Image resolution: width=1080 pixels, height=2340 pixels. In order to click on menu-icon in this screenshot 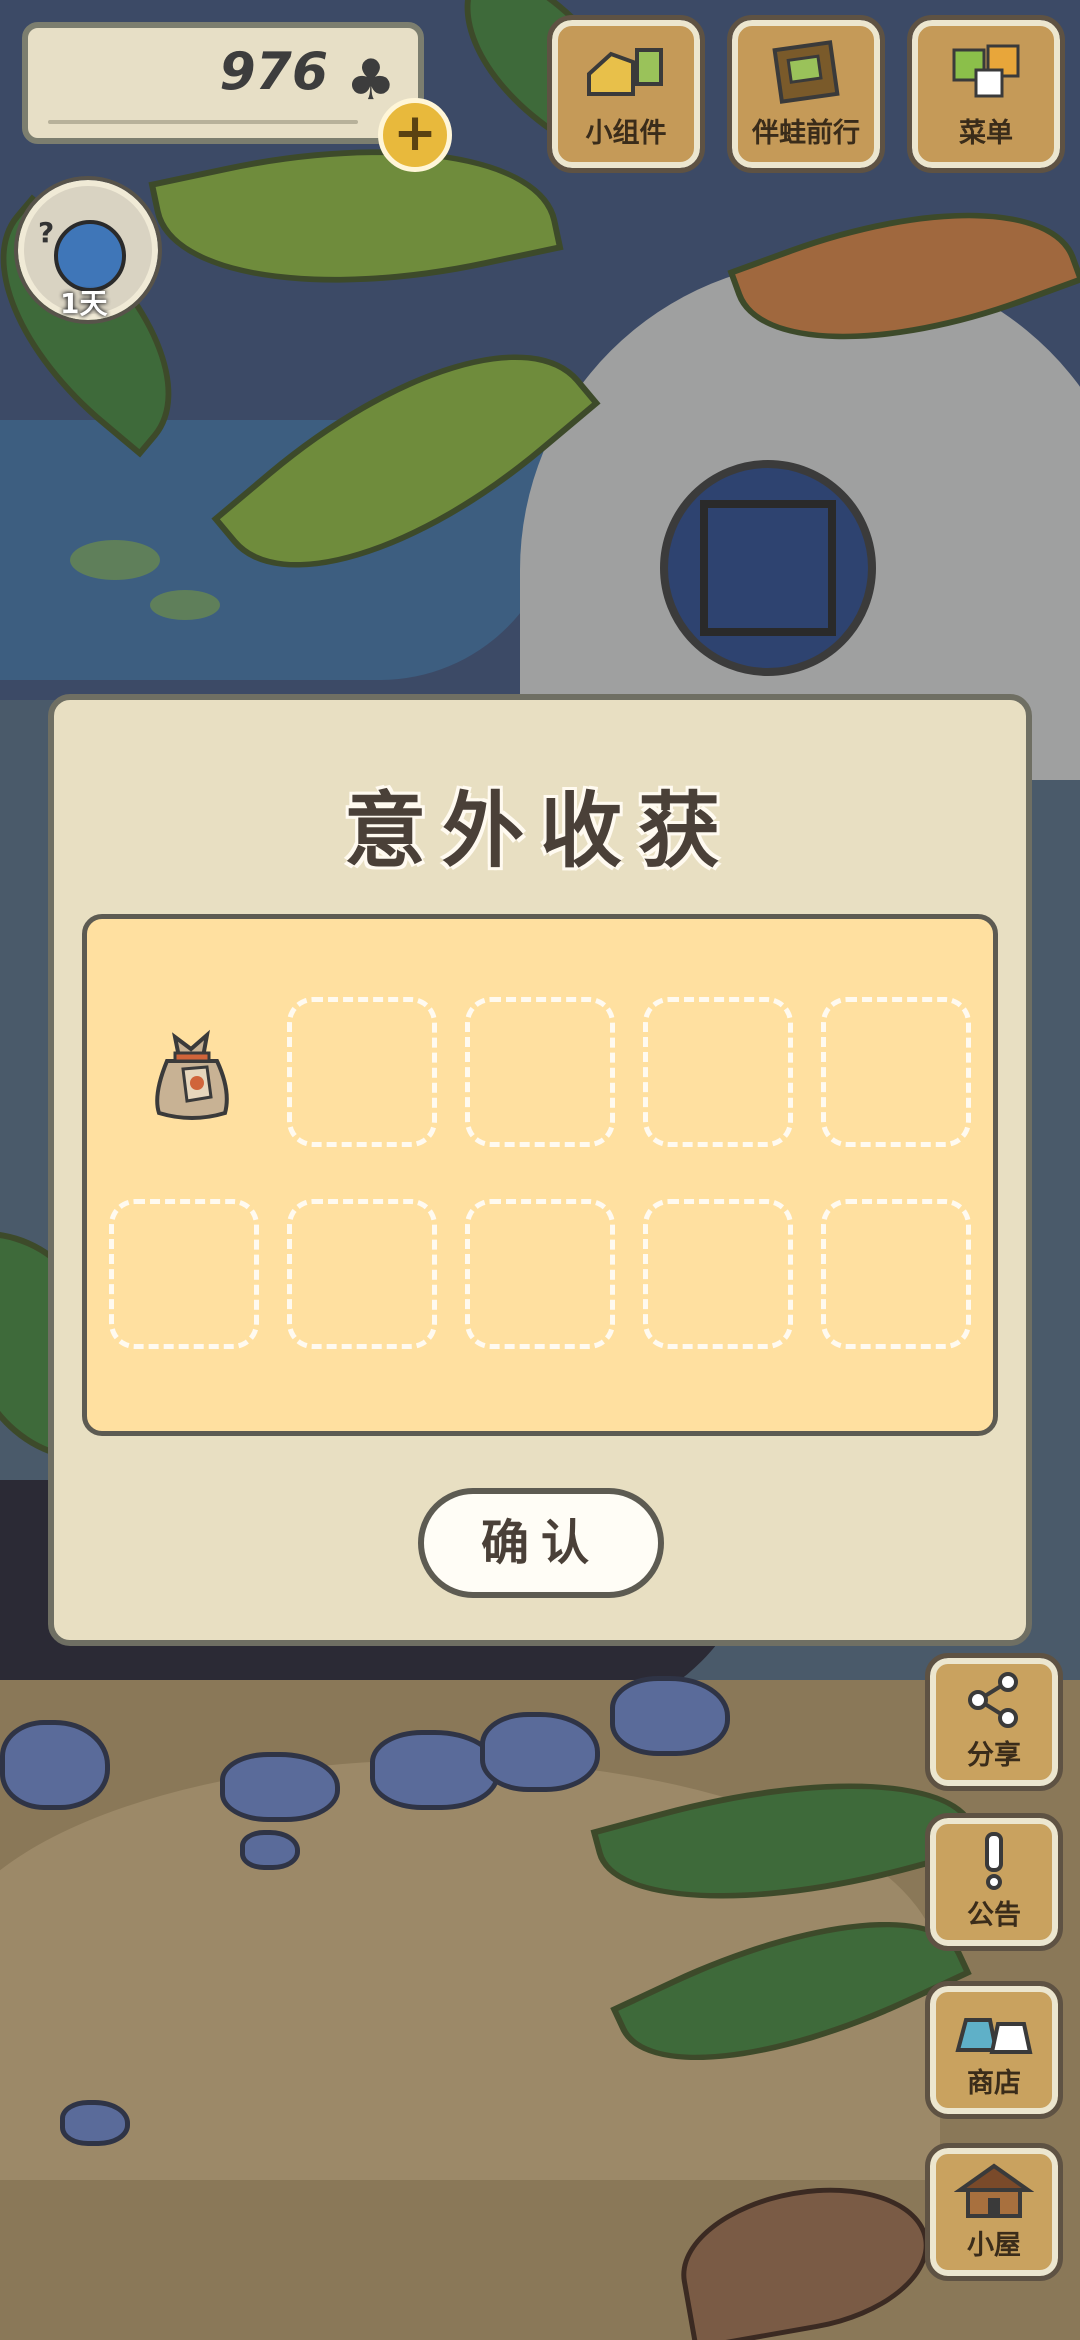, I will do `click(986, 79)`.